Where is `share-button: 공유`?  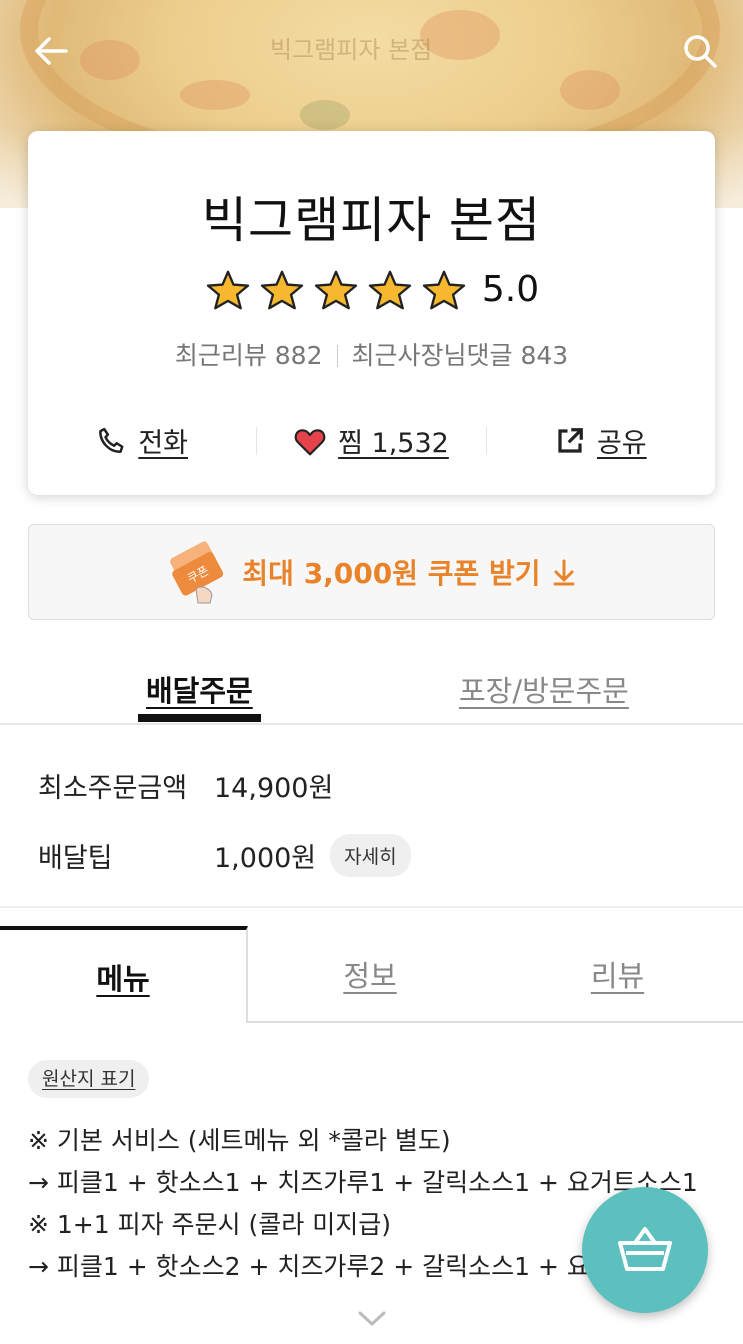 share-button: 공유 is located at coordinates (601, 440).